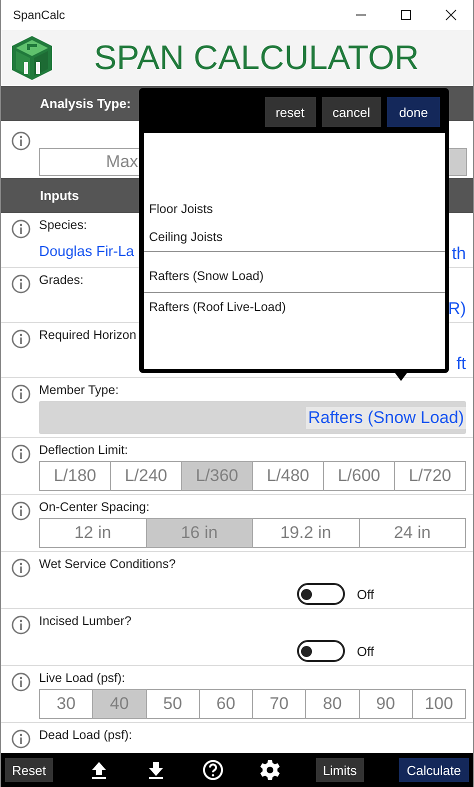  Describe the element at coordinates (294, 272) in the screenshot. I see `picker-option: Rafters (Snow Load)` at that location.